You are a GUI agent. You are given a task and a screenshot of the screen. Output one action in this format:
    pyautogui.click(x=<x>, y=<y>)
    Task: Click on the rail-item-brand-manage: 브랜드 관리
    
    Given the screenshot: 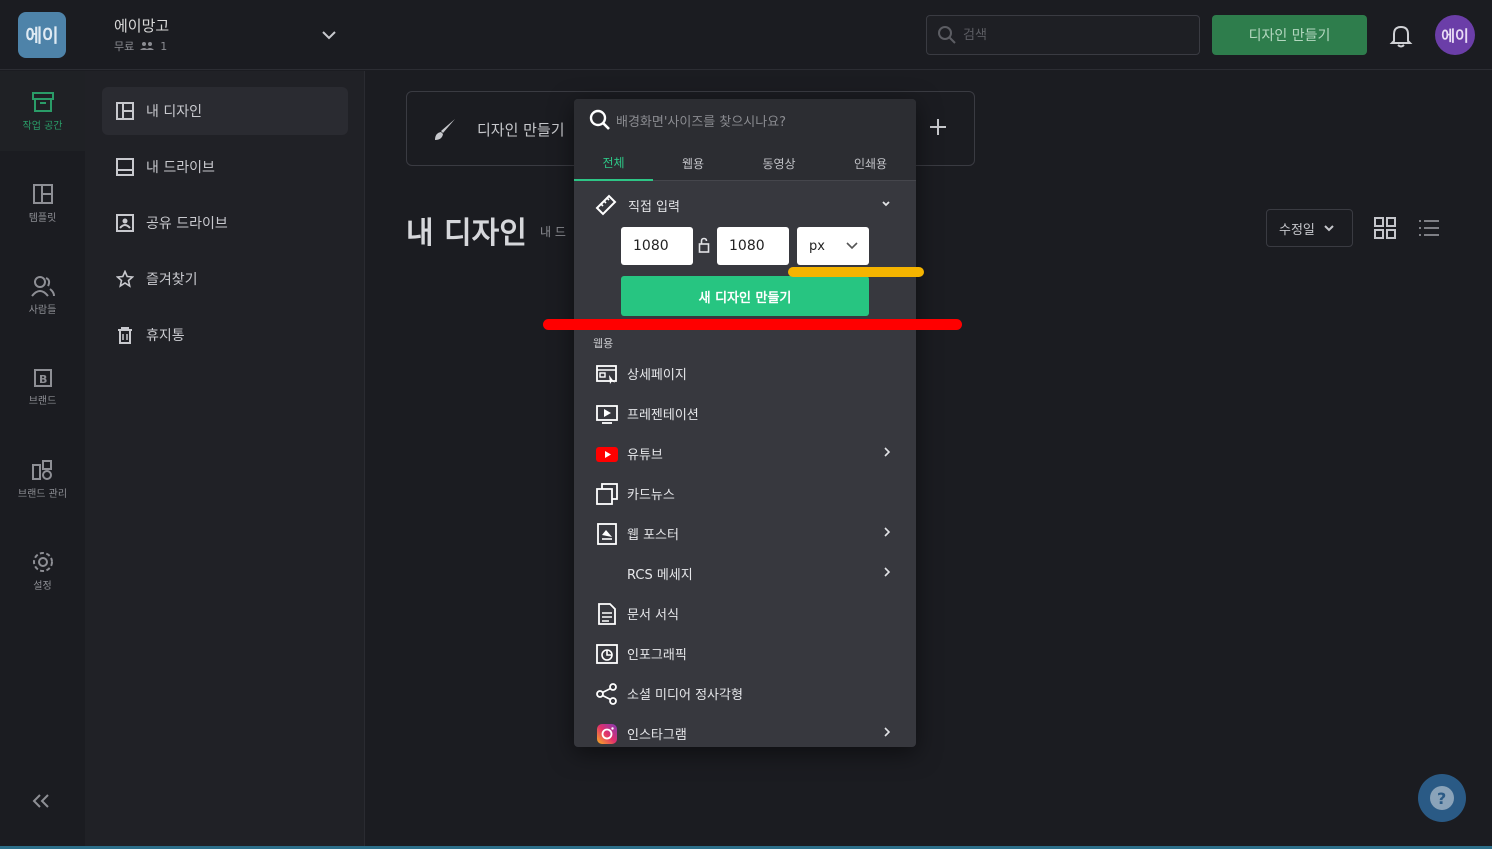 What is the action you would take?
    pyautogui.click(x=42, y=479)
    